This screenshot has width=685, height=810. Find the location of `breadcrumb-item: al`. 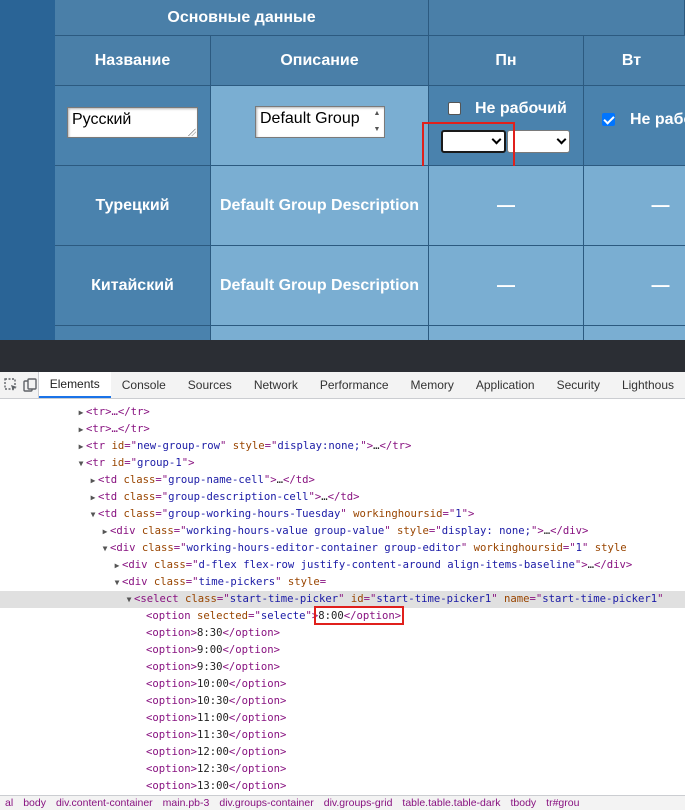

breadcrumb-item: al is located at coordinates (9, 803).